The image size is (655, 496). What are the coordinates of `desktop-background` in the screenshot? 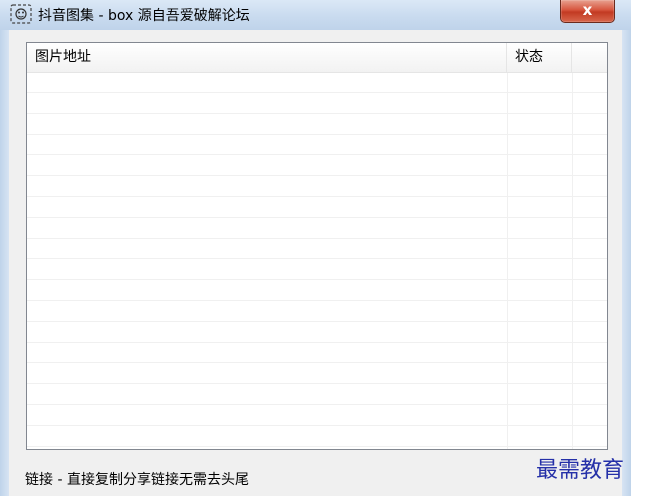 It's located at (643, 248).